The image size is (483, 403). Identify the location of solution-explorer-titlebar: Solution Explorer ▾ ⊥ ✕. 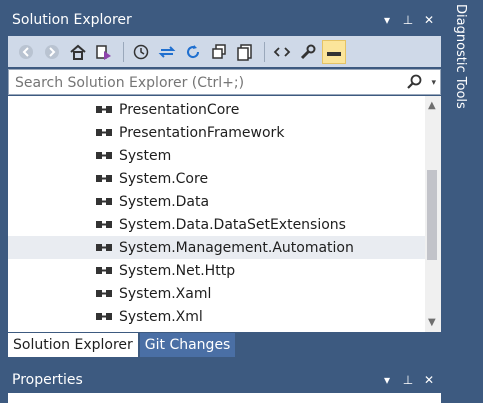
(224, 20).